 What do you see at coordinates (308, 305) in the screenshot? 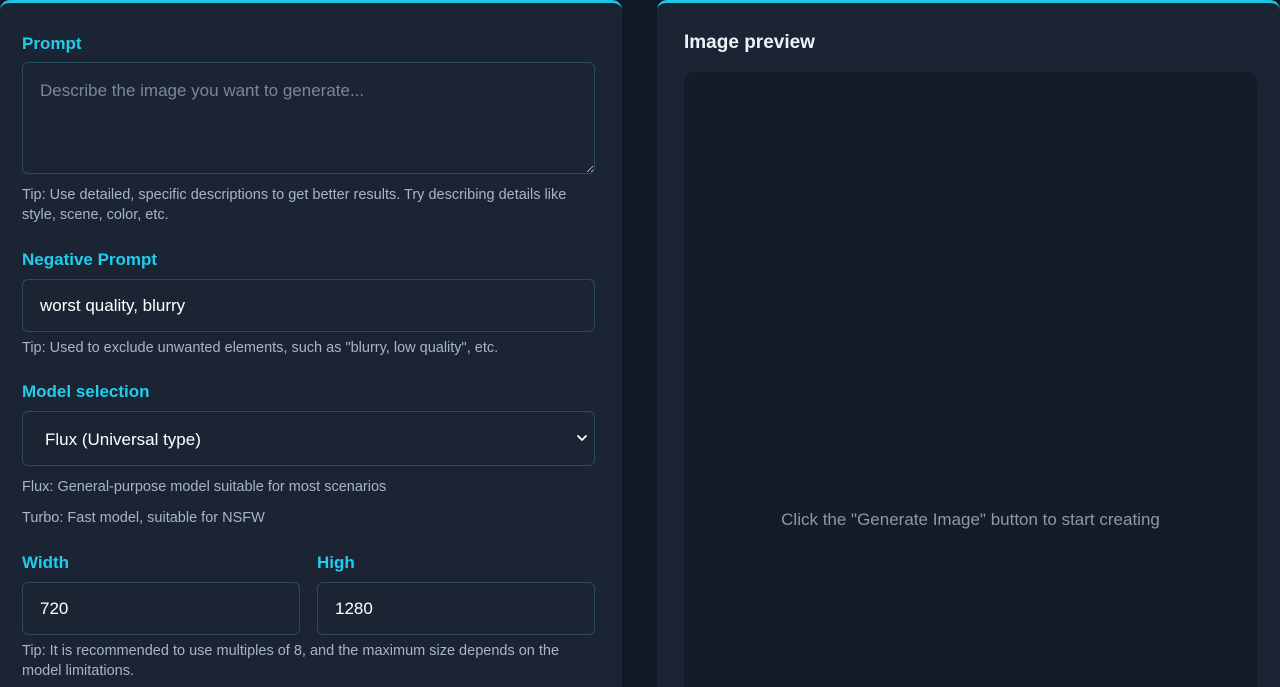
I see `negative-prompt-input` at bounding box center [308, 305].